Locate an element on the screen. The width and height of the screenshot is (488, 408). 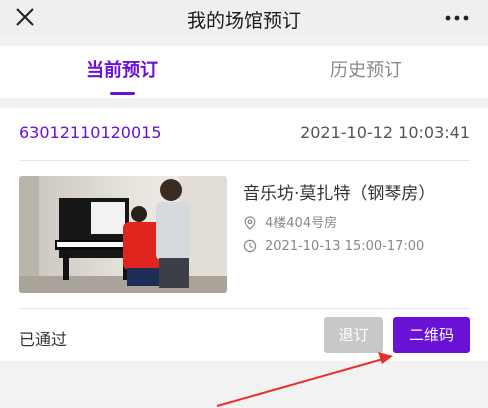
more-icon is located at coordinates (457, 17).